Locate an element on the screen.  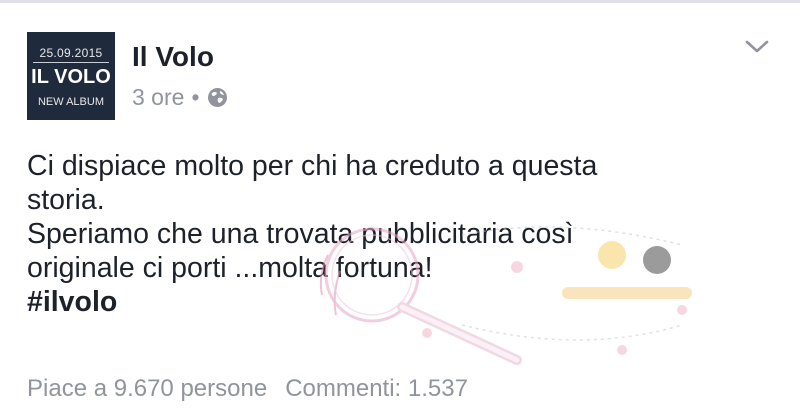
avatar-band-text: IL VOLO is located at coordinates (71, 77).